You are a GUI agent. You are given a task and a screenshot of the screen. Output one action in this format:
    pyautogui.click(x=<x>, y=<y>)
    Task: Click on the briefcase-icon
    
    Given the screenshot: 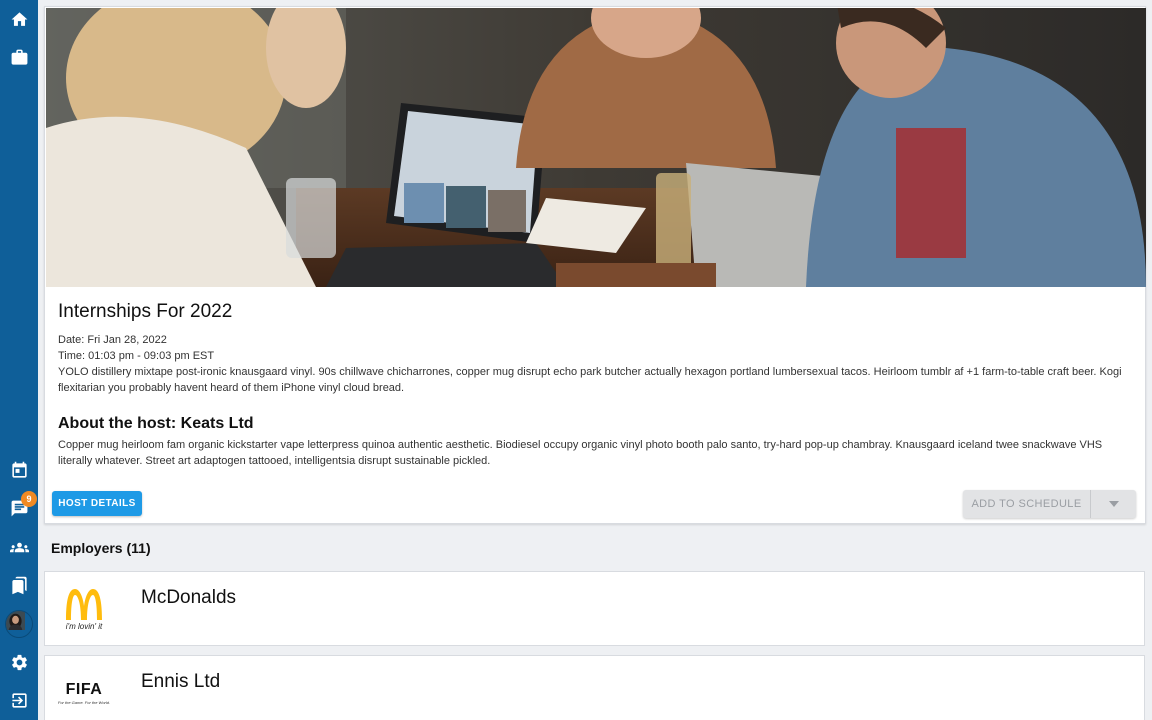 What is the action you would take?
    pyautogui.click(x=19, y=57)
    